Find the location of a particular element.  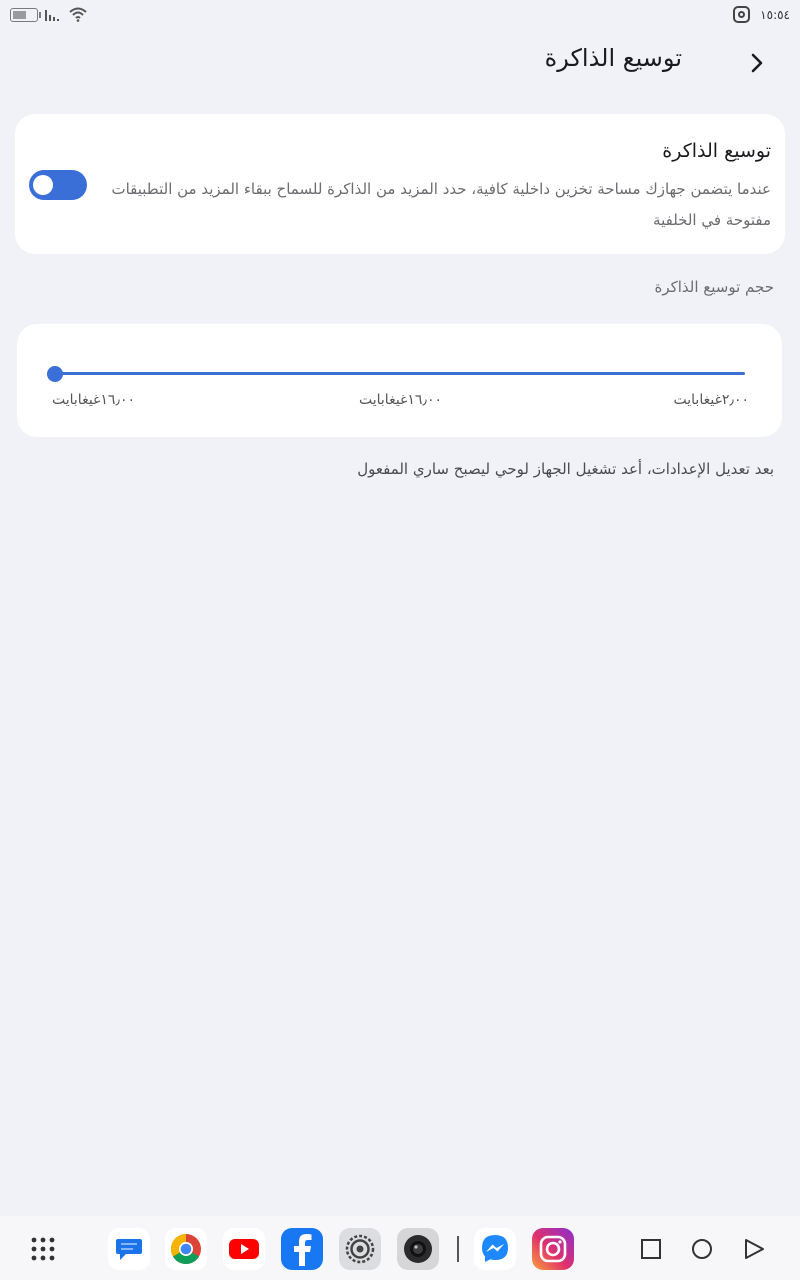

back-nav-button is located at coordinates (754, 1249).